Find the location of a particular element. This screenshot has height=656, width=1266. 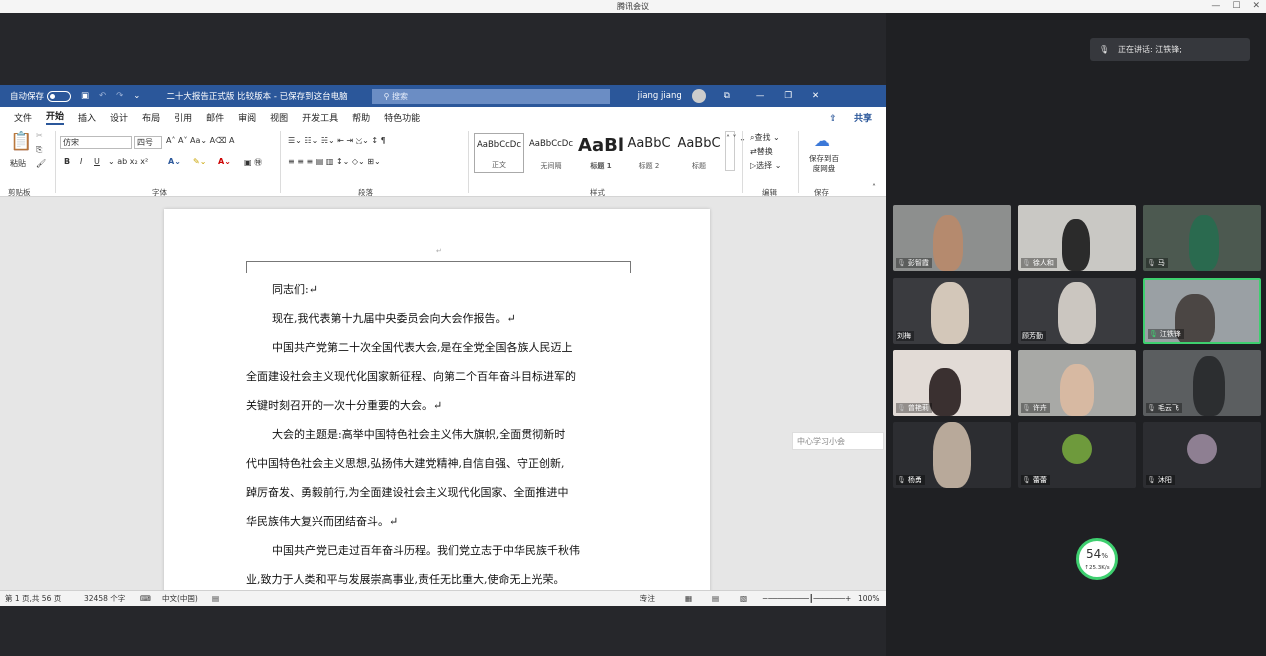

participant-tile: 🎙 彭智霞 is located at coordinates (952, 238).